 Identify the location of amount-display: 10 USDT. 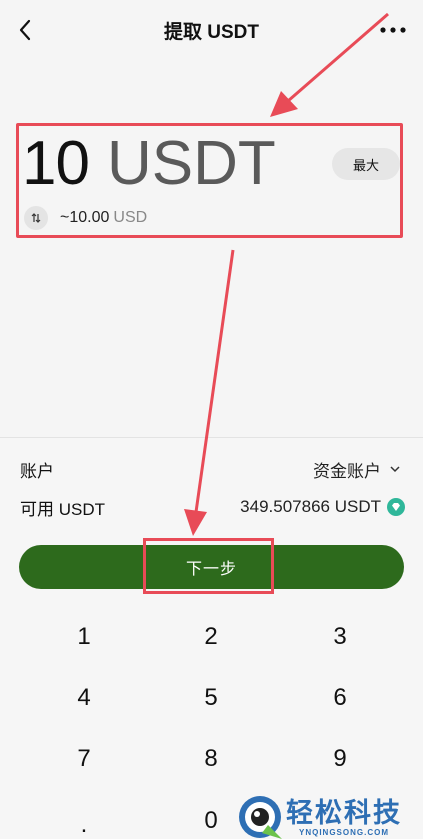
(149, 163).